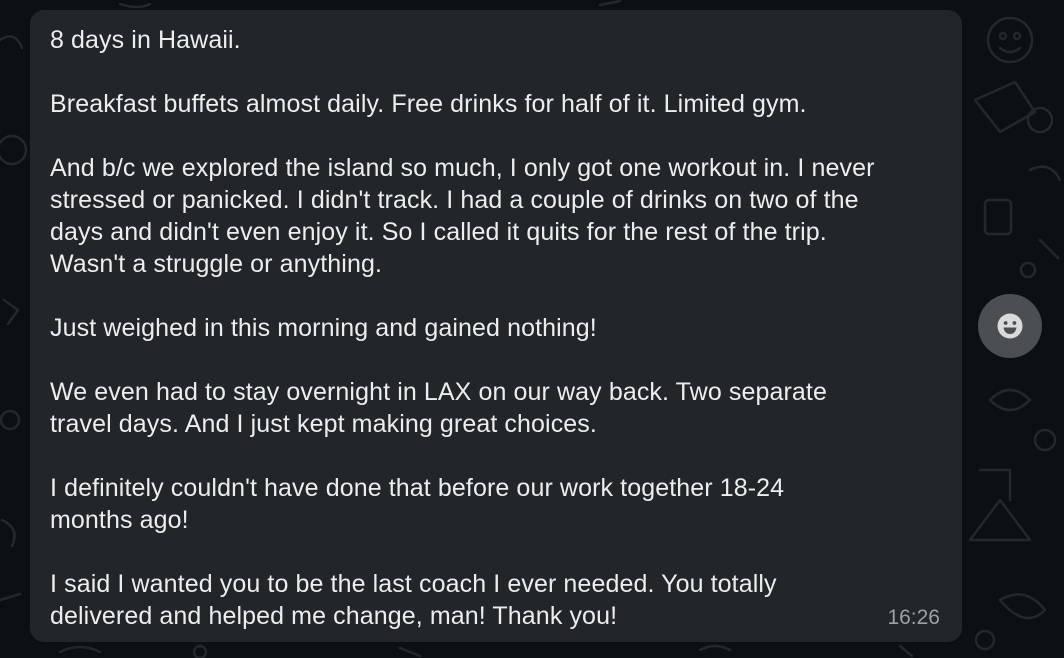 This screenshot has height=658, width=1064. I want to click on message-timestamp: 16:26, so click(913, 617).